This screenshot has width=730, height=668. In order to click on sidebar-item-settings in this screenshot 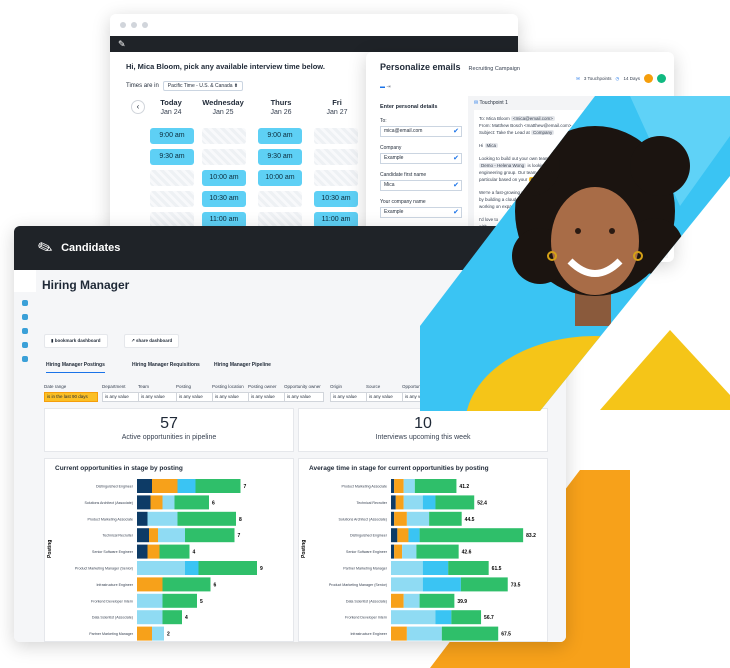, I will do `click(25, 359)`.